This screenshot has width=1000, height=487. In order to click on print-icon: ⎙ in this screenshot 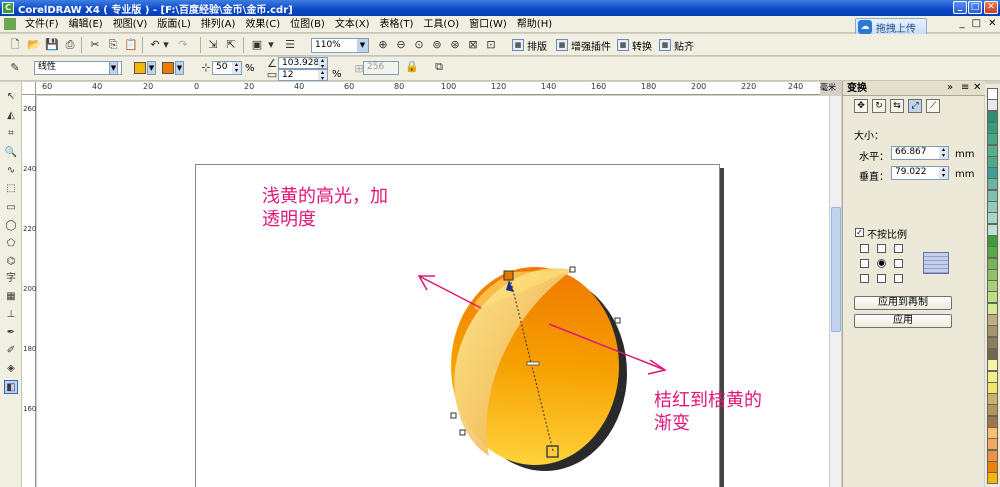, I will do `click(70, 45)`.